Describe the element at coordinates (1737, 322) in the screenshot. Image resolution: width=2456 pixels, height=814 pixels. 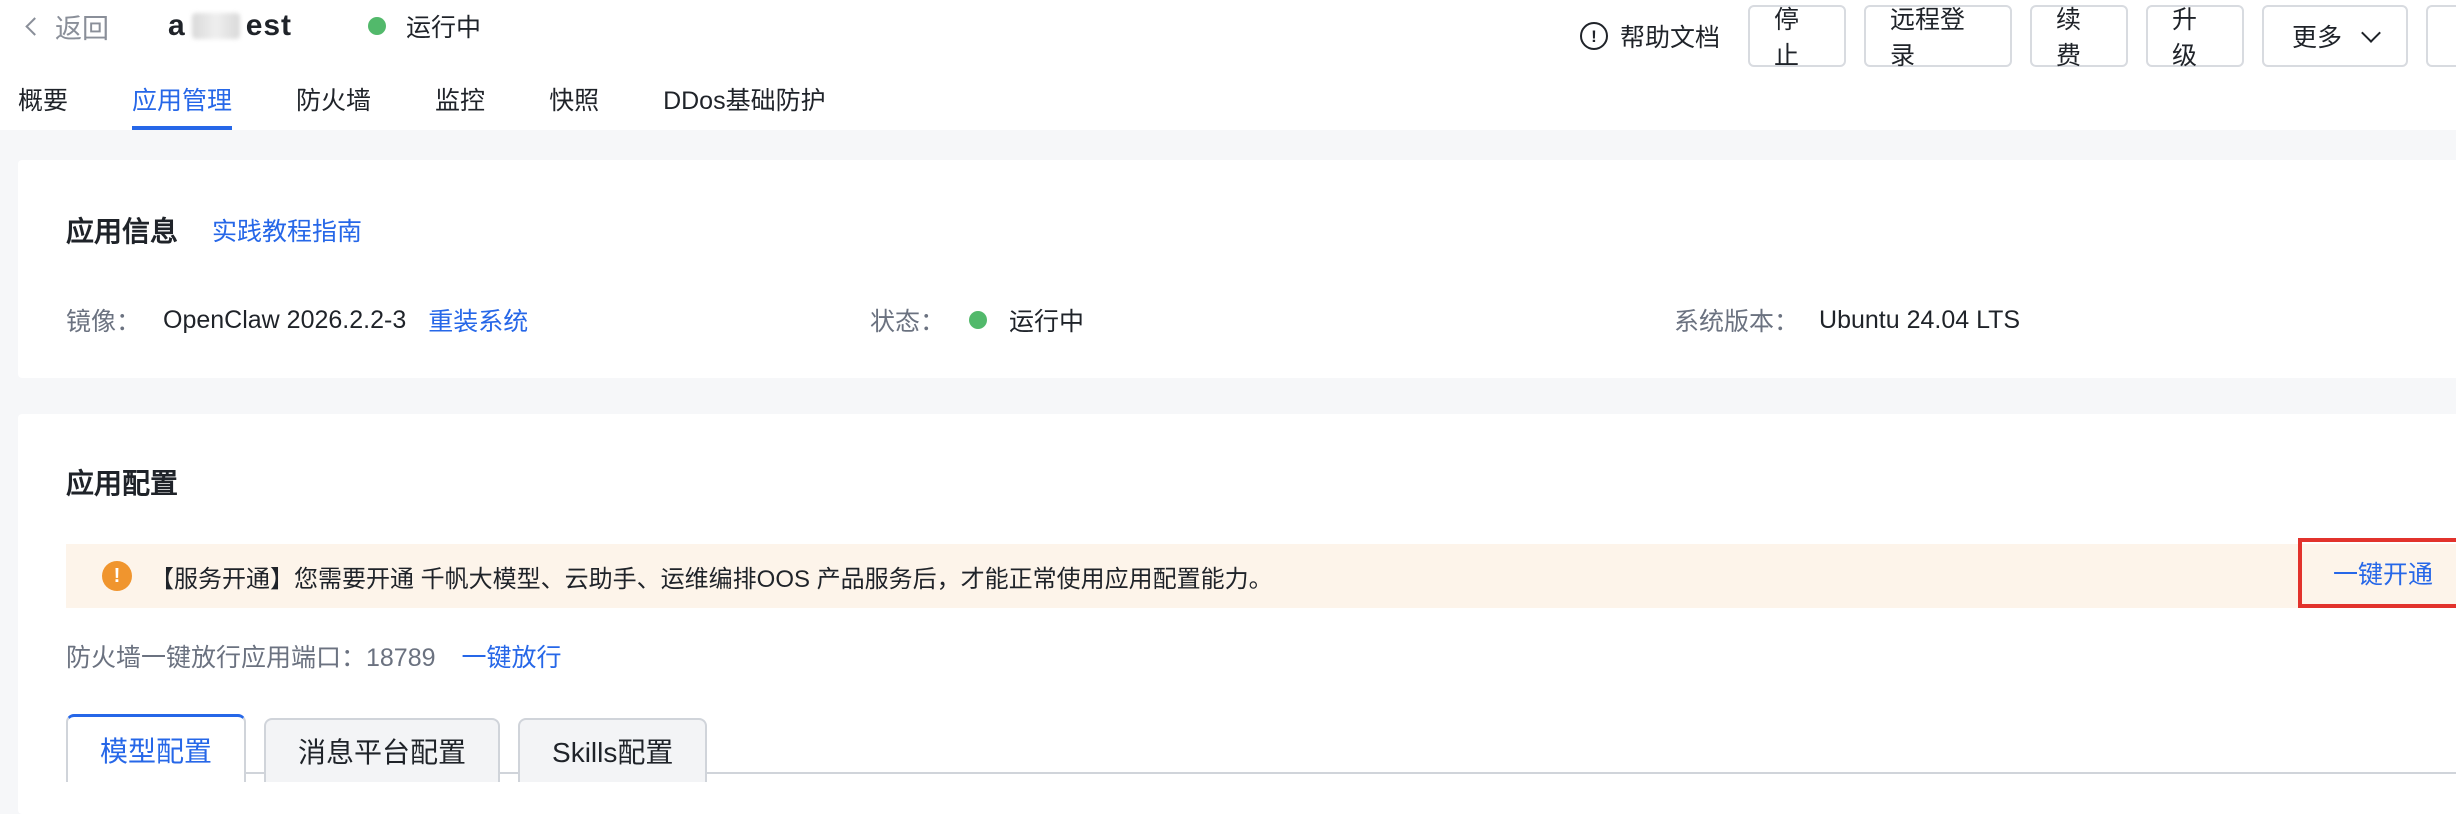
I see `os-label: 系统版本：` at that location.